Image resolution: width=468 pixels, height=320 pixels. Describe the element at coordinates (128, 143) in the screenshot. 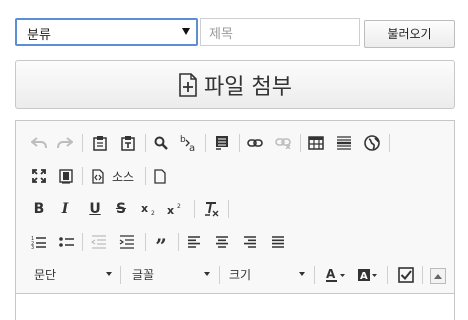

I see `paste-text-icon` at that location.